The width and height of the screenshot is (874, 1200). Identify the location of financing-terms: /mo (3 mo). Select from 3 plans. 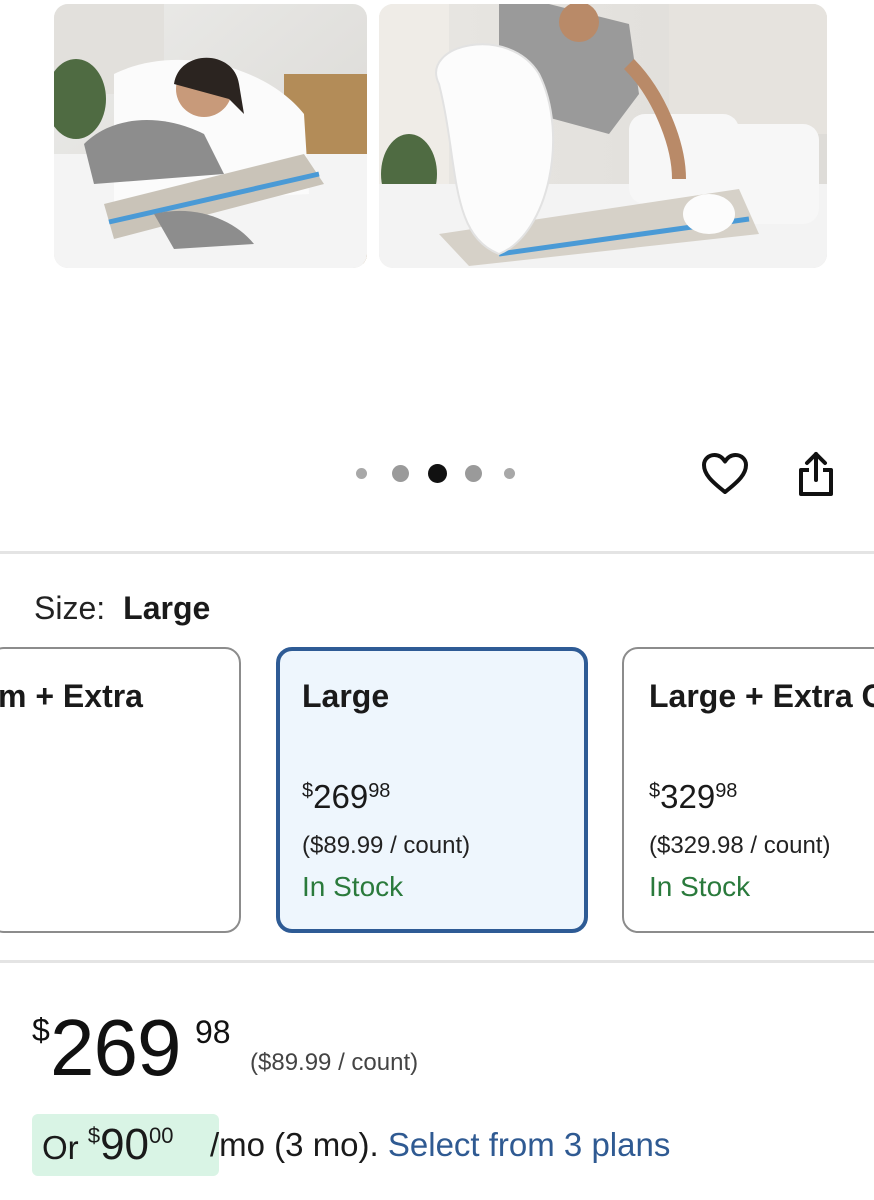
(440, 1145).